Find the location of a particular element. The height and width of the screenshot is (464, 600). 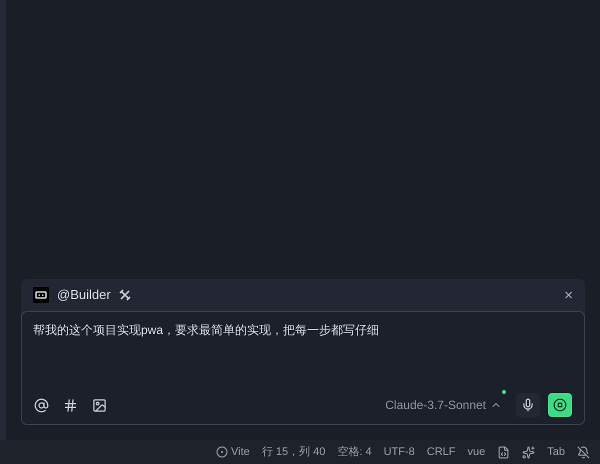

run-status: Vite is located at coordinates (233, 452).